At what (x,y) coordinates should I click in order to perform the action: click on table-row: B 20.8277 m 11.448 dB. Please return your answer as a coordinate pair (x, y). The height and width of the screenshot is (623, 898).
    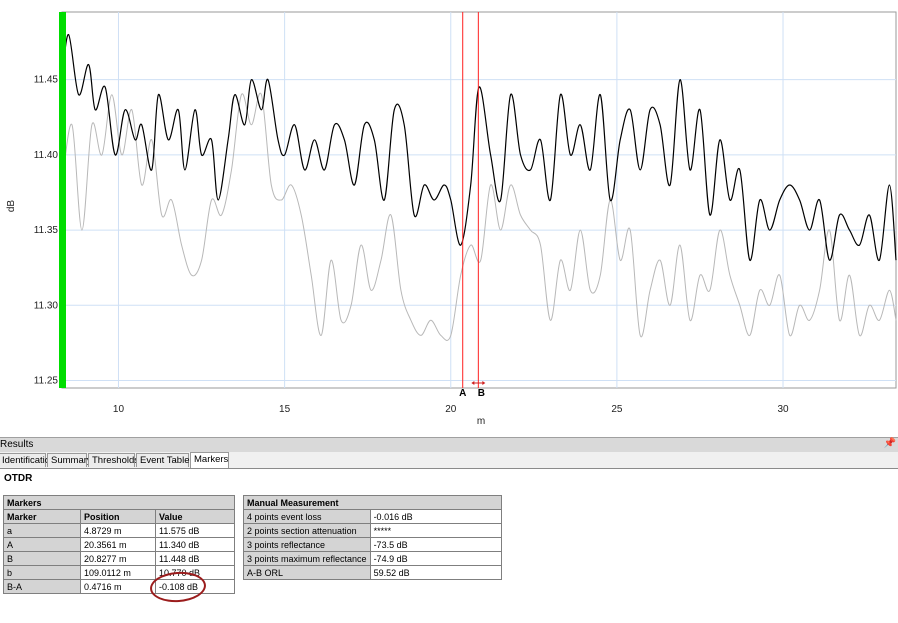
    Looking at the image, I should click on (119, 558).